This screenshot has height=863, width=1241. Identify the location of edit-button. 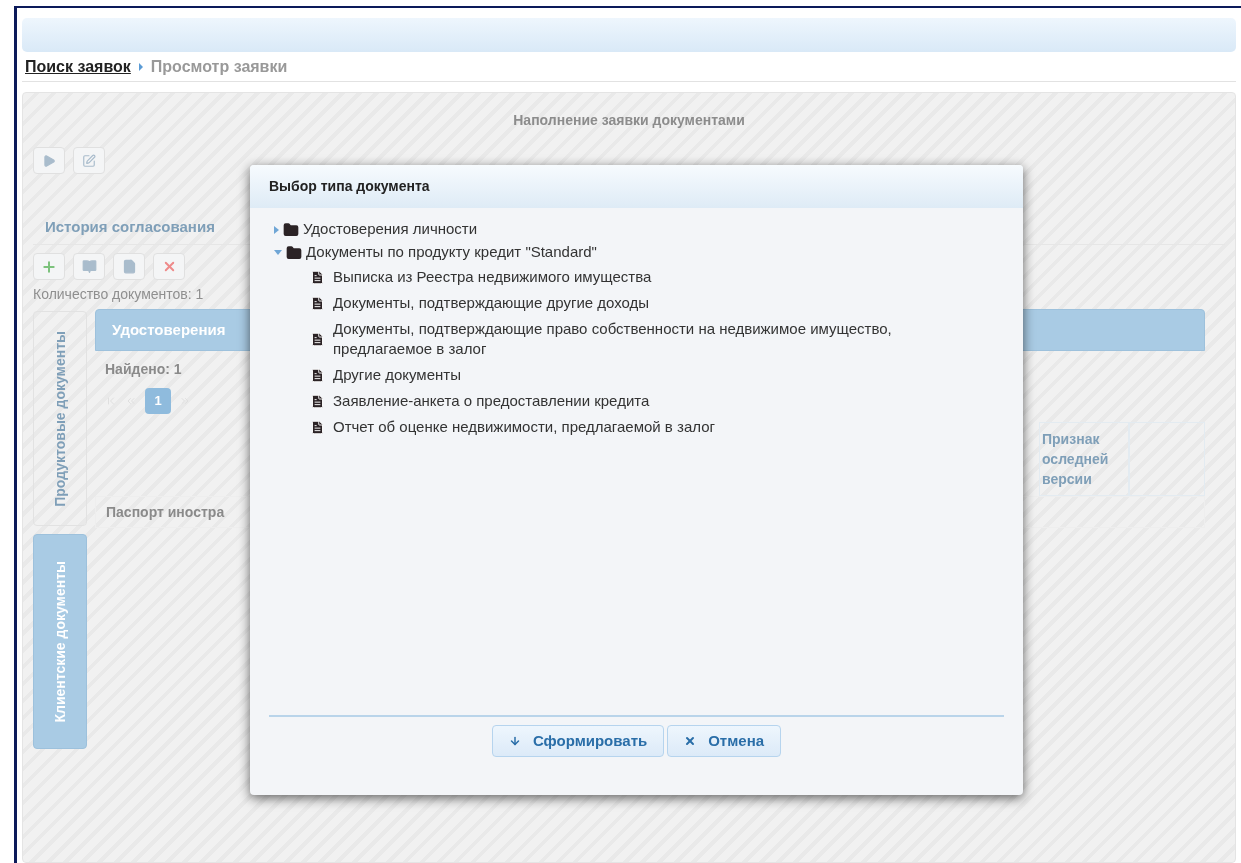
(89, 160).